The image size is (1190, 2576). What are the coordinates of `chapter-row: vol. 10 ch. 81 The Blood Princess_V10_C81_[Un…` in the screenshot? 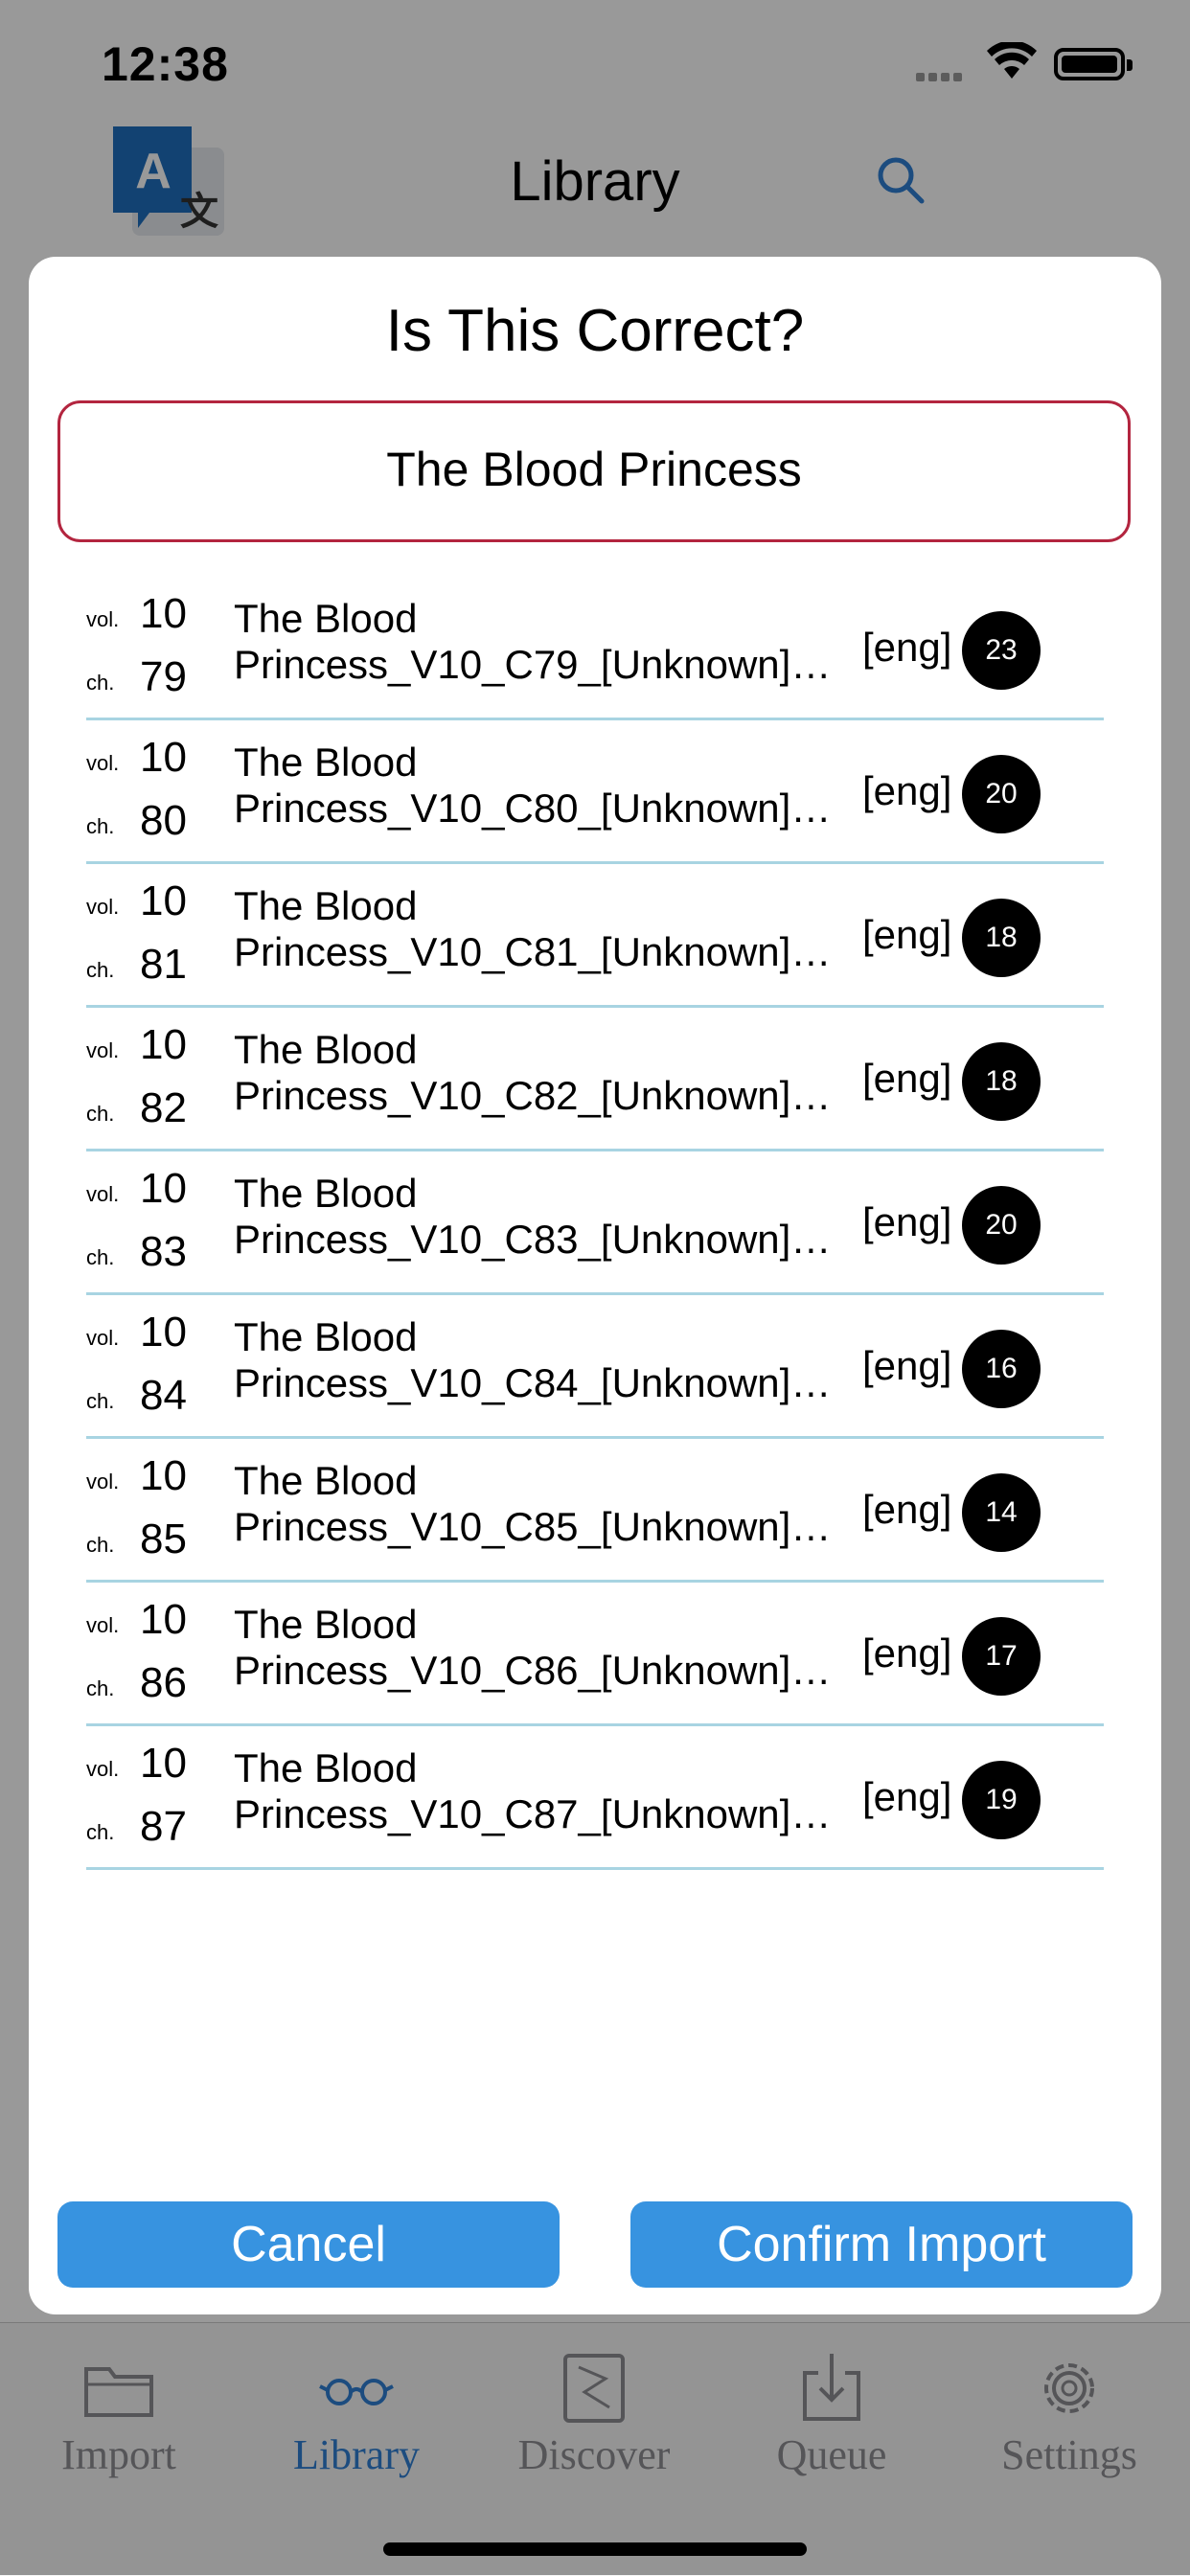 It's located at (595, 936).